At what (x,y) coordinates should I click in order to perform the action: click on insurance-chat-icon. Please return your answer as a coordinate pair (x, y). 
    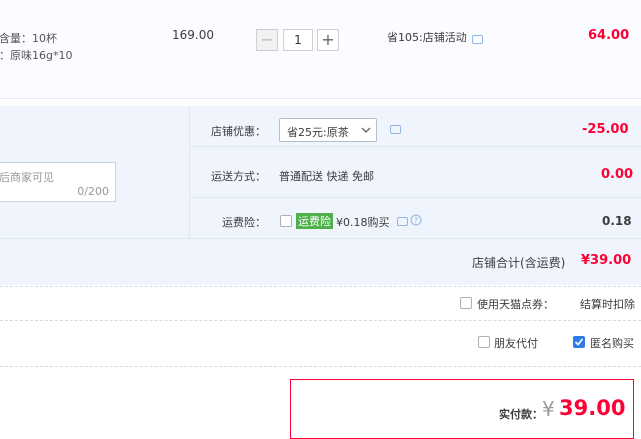
    Looking at the image, I should click on (402, 221).